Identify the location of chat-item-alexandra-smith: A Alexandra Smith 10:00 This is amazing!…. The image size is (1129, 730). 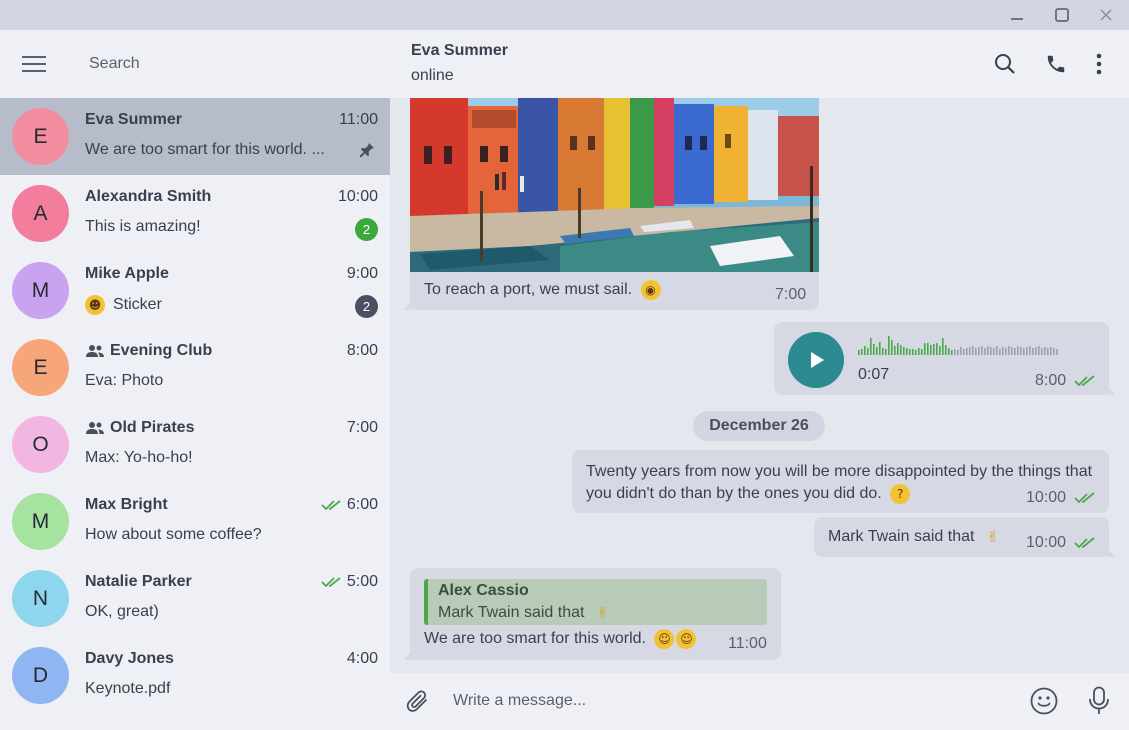
(195, 213).